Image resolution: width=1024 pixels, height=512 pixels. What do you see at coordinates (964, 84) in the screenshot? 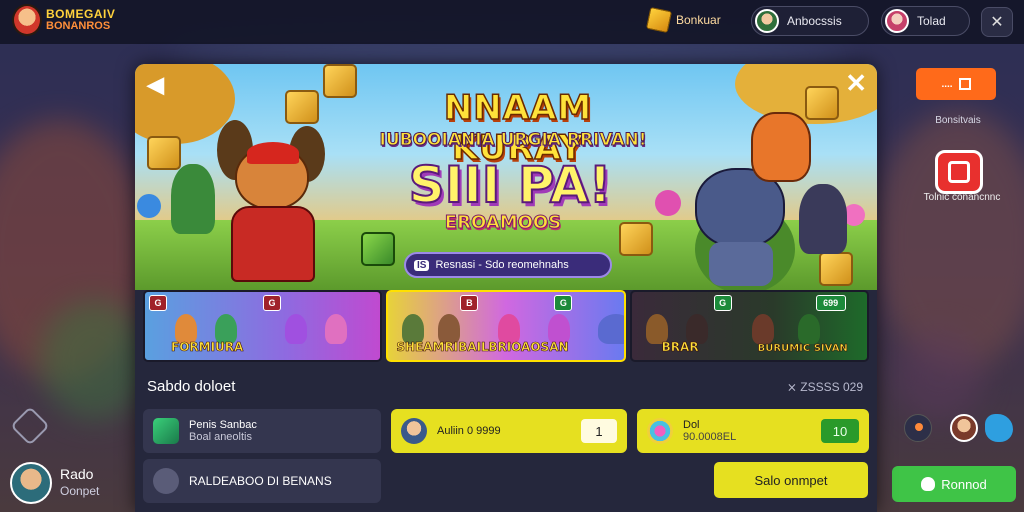
I see `box-icon` at bounding box center [964, 84].